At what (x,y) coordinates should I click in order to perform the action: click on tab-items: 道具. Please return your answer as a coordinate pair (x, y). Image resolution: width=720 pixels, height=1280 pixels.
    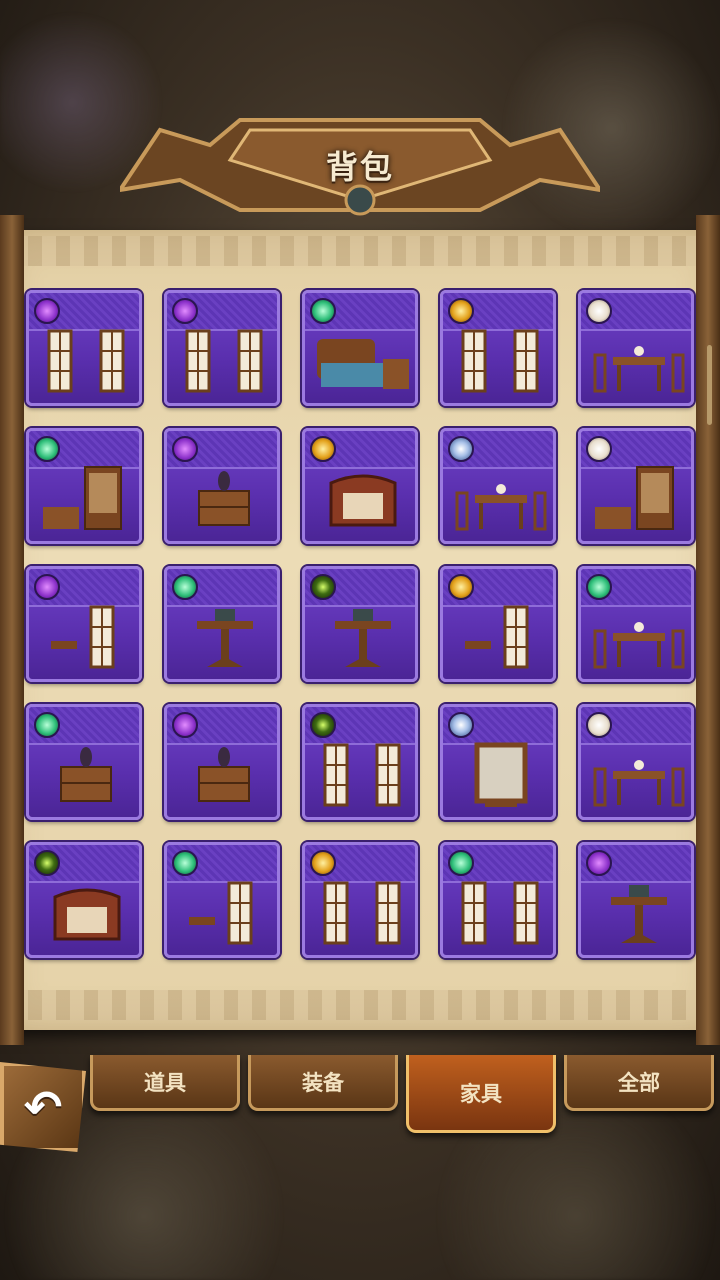
    Looking at the image, I should click on (165, 1083).